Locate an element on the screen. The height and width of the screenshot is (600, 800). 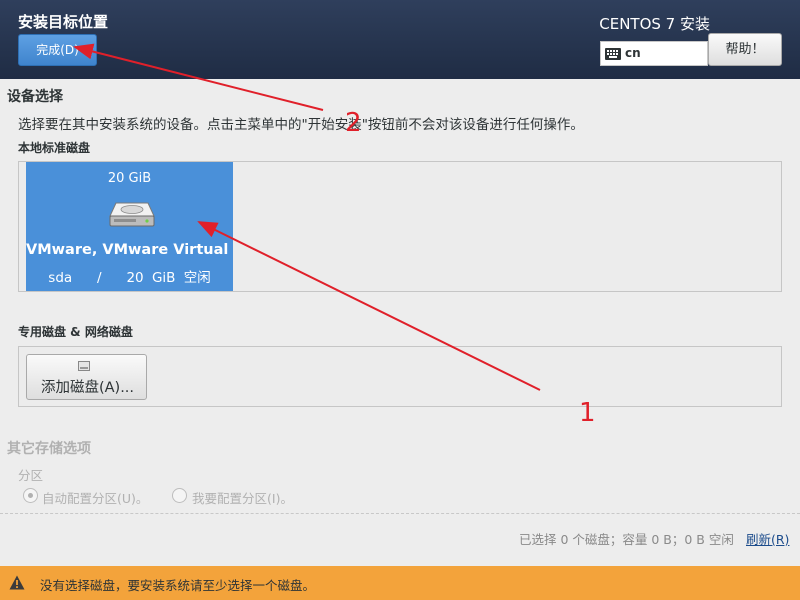
divider is located at coordinates (400, 513).